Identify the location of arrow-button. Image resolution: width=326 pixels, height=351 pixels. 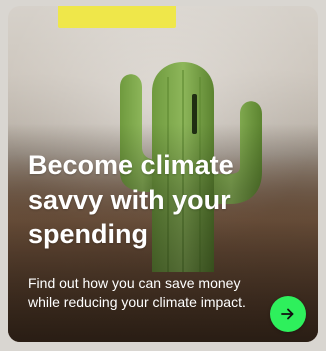
(288, 314).